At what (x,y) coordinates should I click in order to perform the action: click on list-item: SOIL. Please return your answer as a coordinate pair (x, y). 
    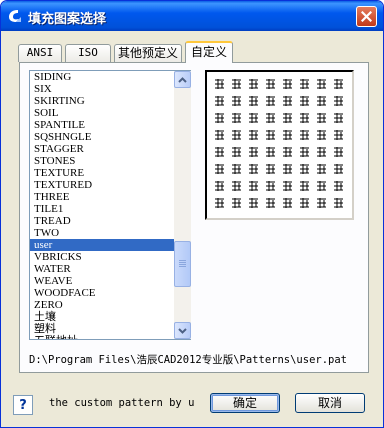
    Looking at the image, I should click on (102, 113).